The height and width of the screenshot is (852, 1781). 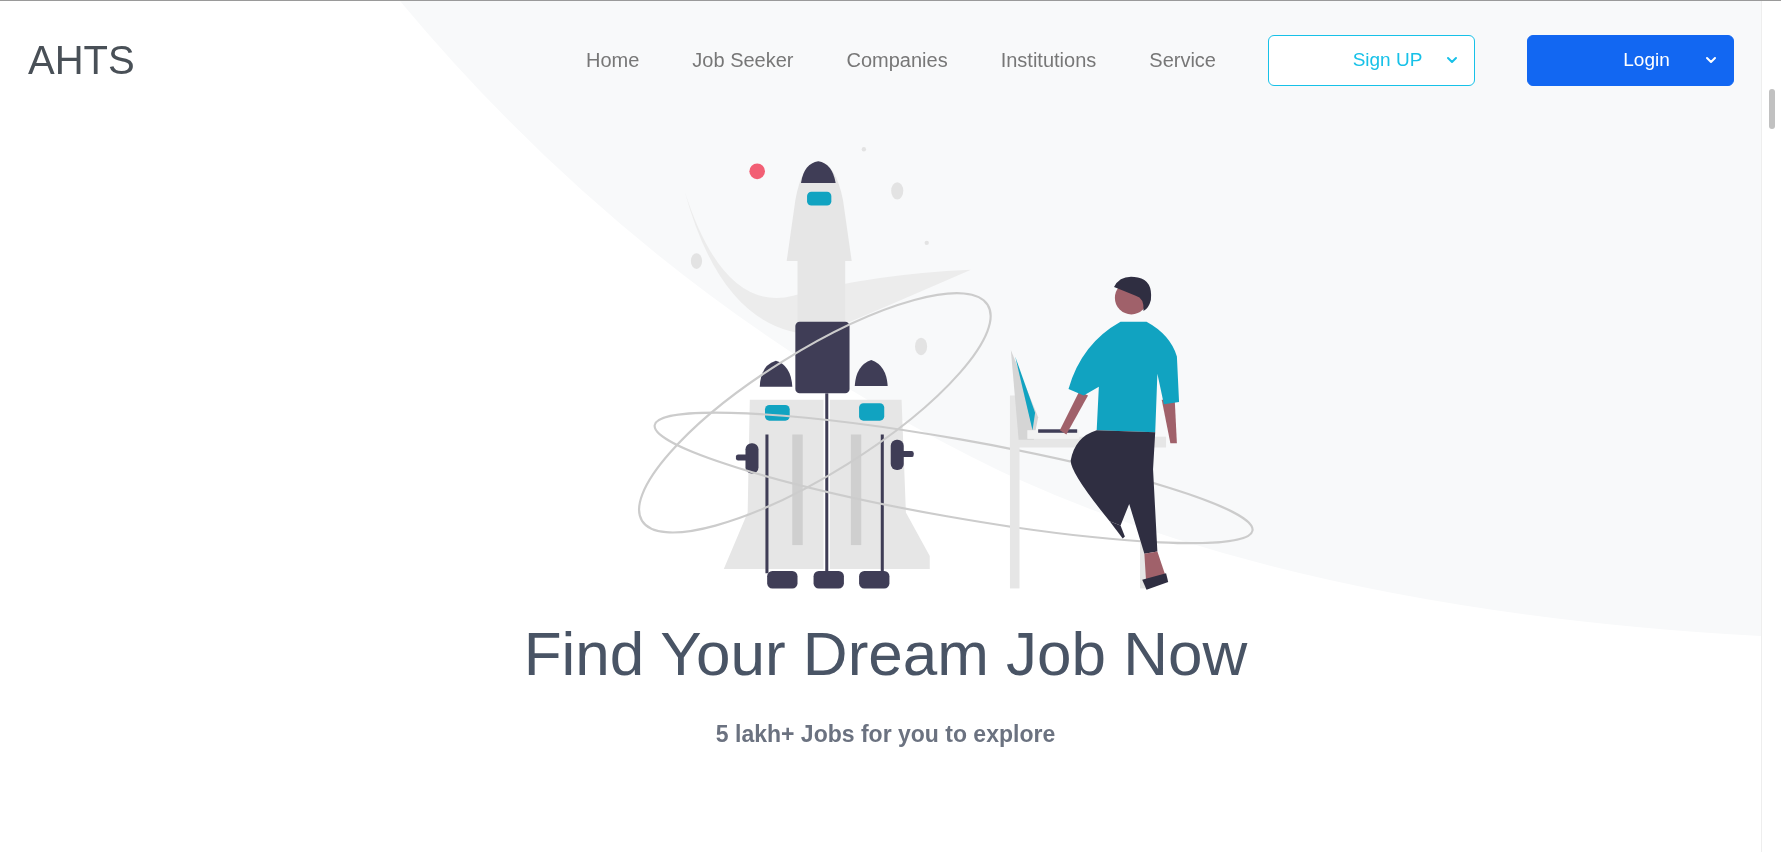 I want to click on brand-logo: AHTS, so click(x=81, y=60).